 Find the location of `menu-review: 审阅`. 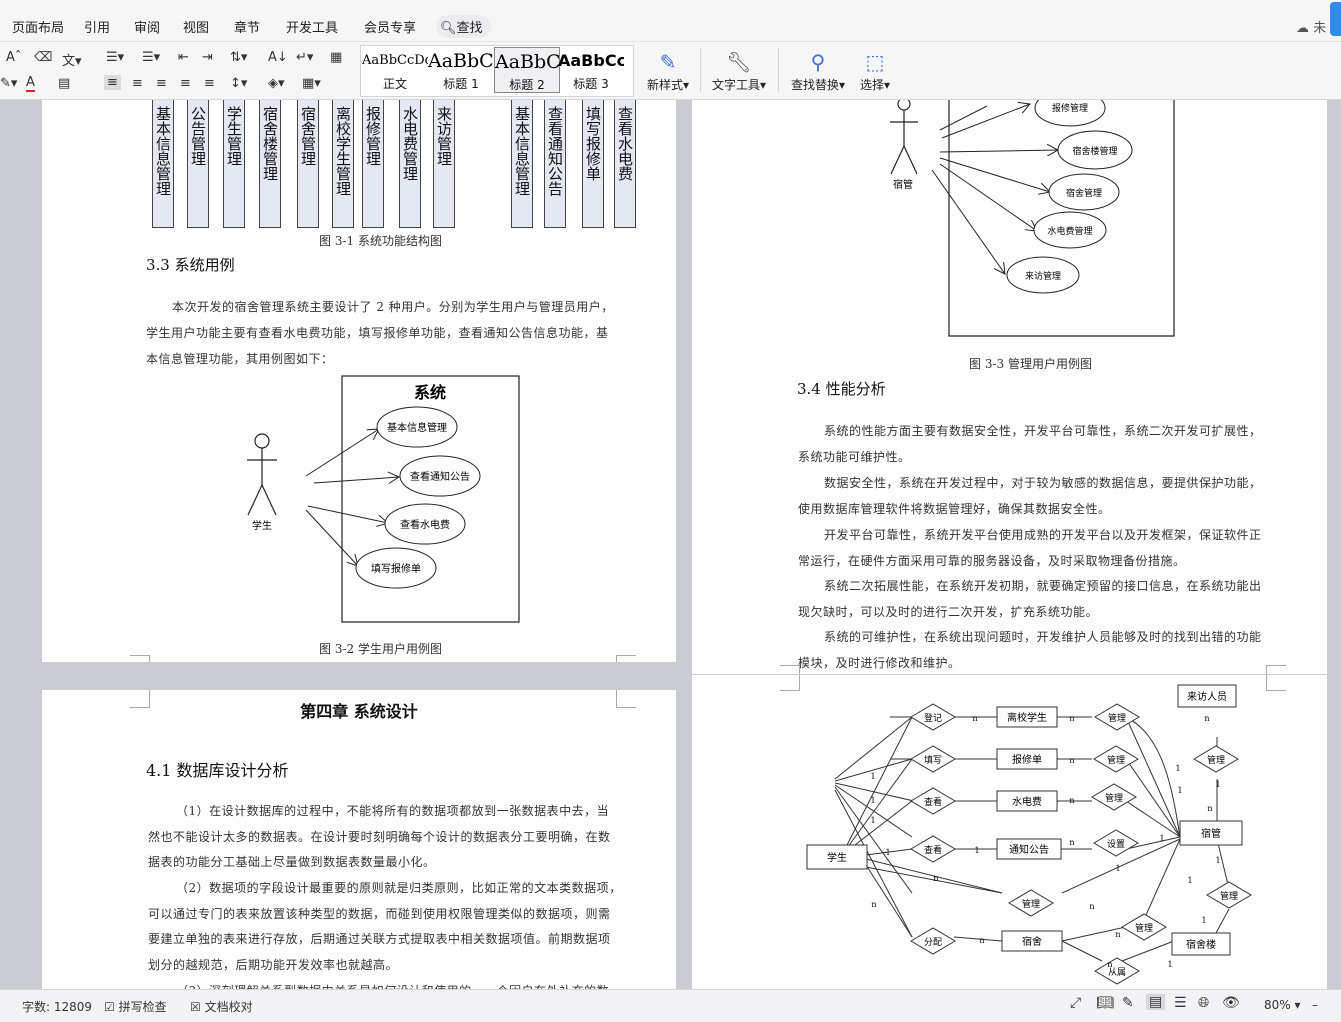

menu-review: 审阅 is located at coordinates (147, 26).